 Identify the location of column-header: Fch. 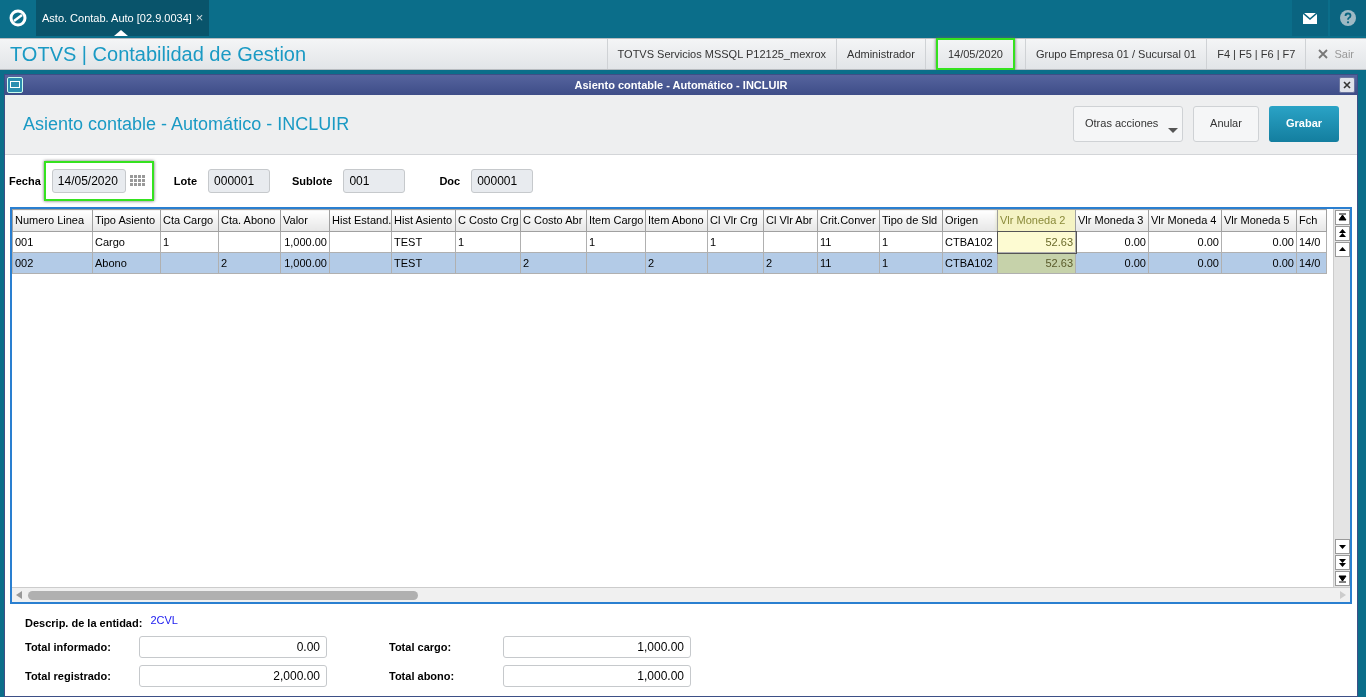
(1311, 220).